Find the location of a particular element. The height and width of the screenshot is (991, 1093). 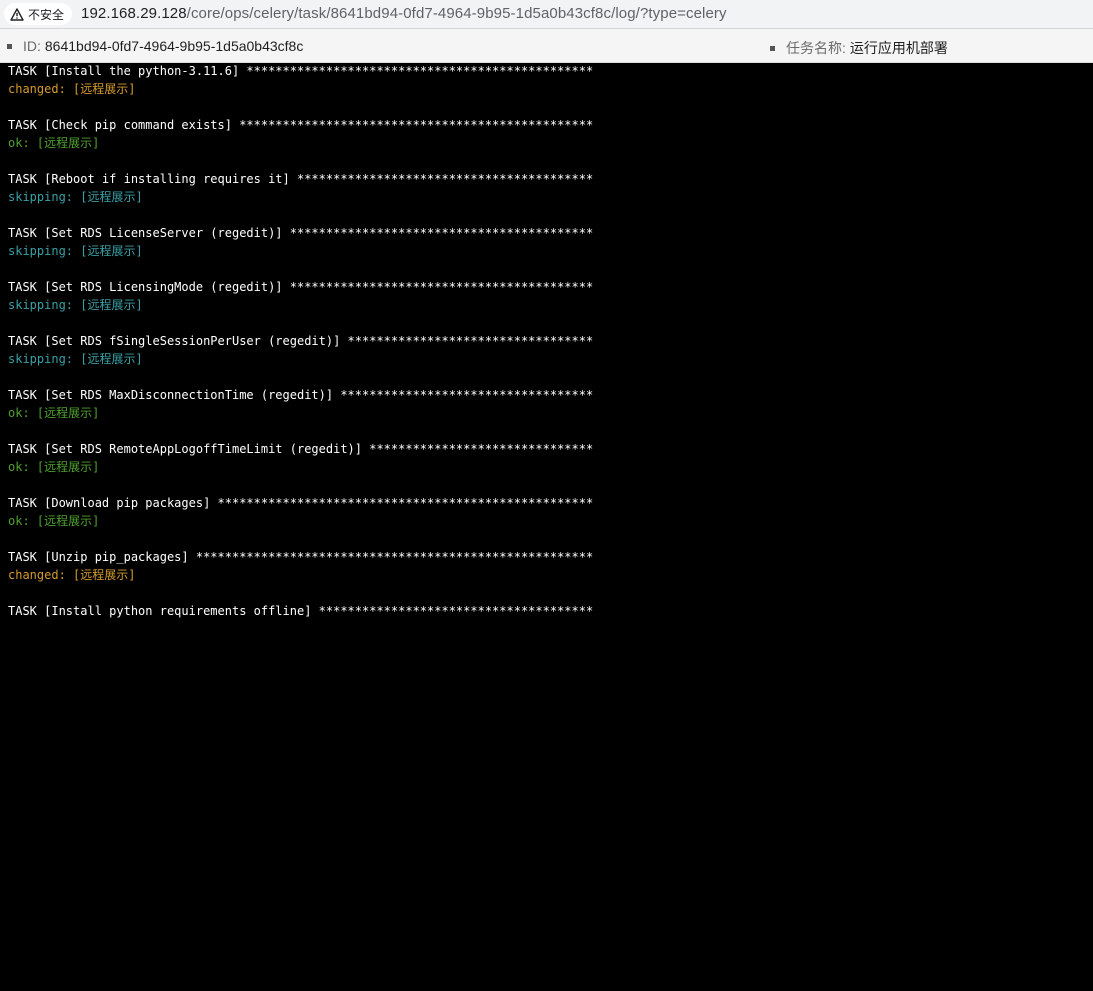

security-label: 不安全 is located at coordinates (46, 14).